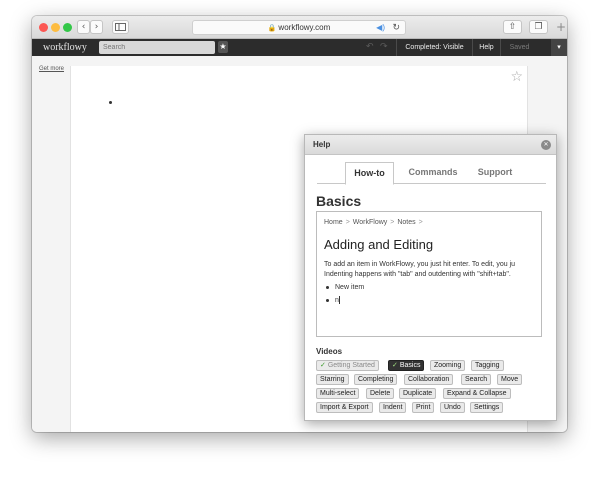 The height and width of the screenshot is (478, 599). I want to click on help-tabs: How-to Commands Support, so click(431, 173).